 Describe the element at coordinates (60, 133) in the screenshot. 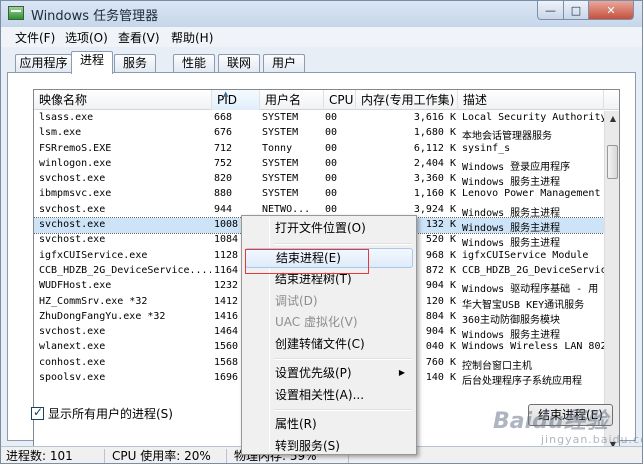

I see `cell-image-name: lsm.exe` at that location.